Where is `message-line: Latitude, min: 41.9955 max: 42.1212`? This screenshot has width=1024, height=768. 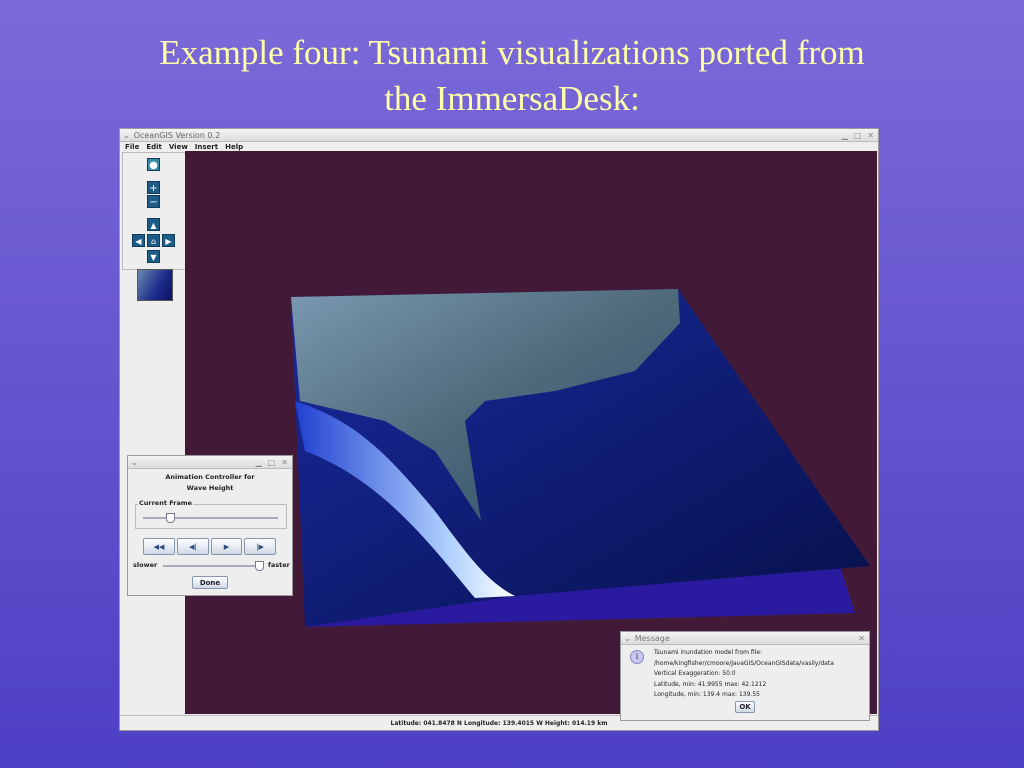
message-line: Latitude, min: 41.9955 max: 42.1212 is located at coordinates (710, 684).